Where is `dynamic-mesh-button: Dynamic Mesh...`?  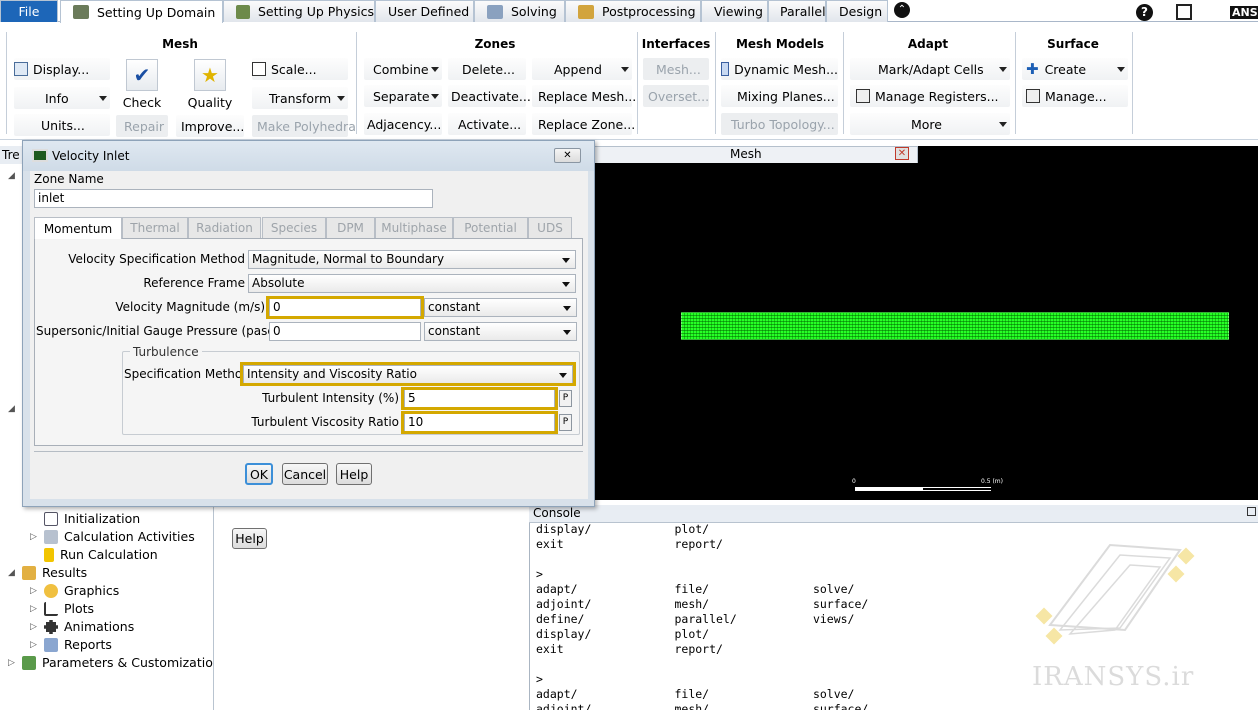
dynamic-mesh-button: Dynamic Mesh... is located at coordinates (779, 69).